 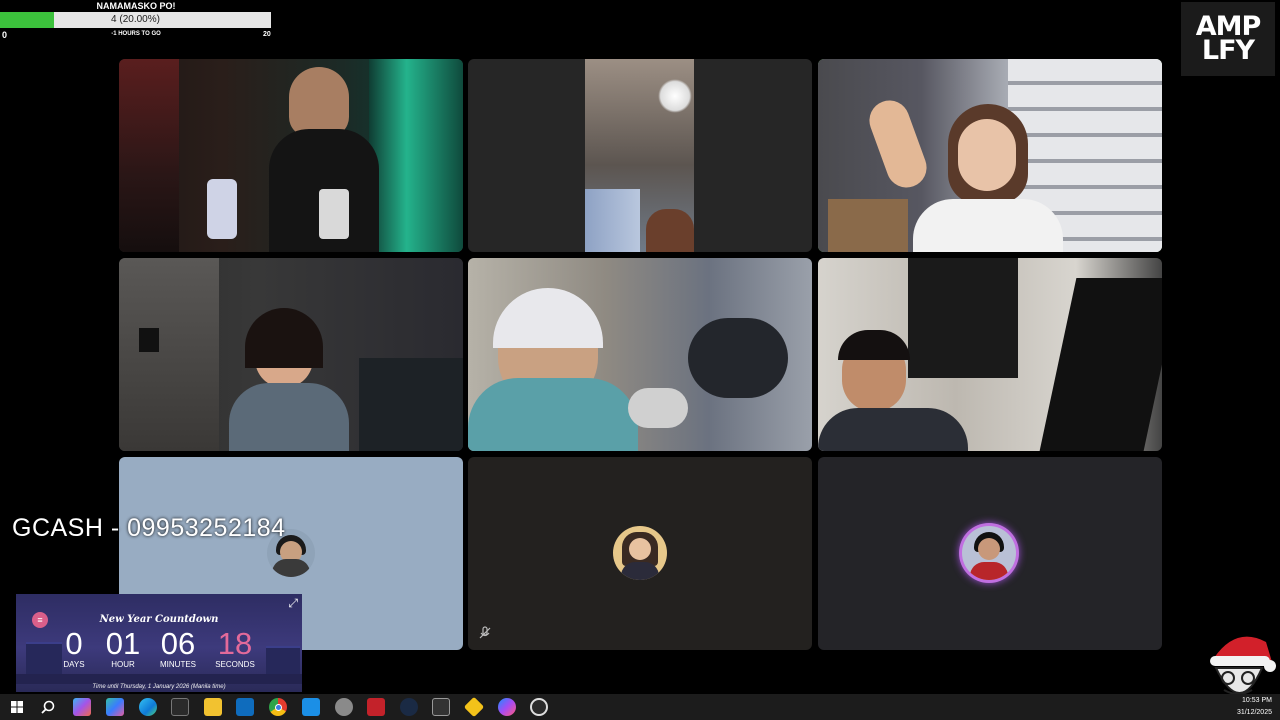 I want to click on yellow-app-icon, so click(x=474, y=707).